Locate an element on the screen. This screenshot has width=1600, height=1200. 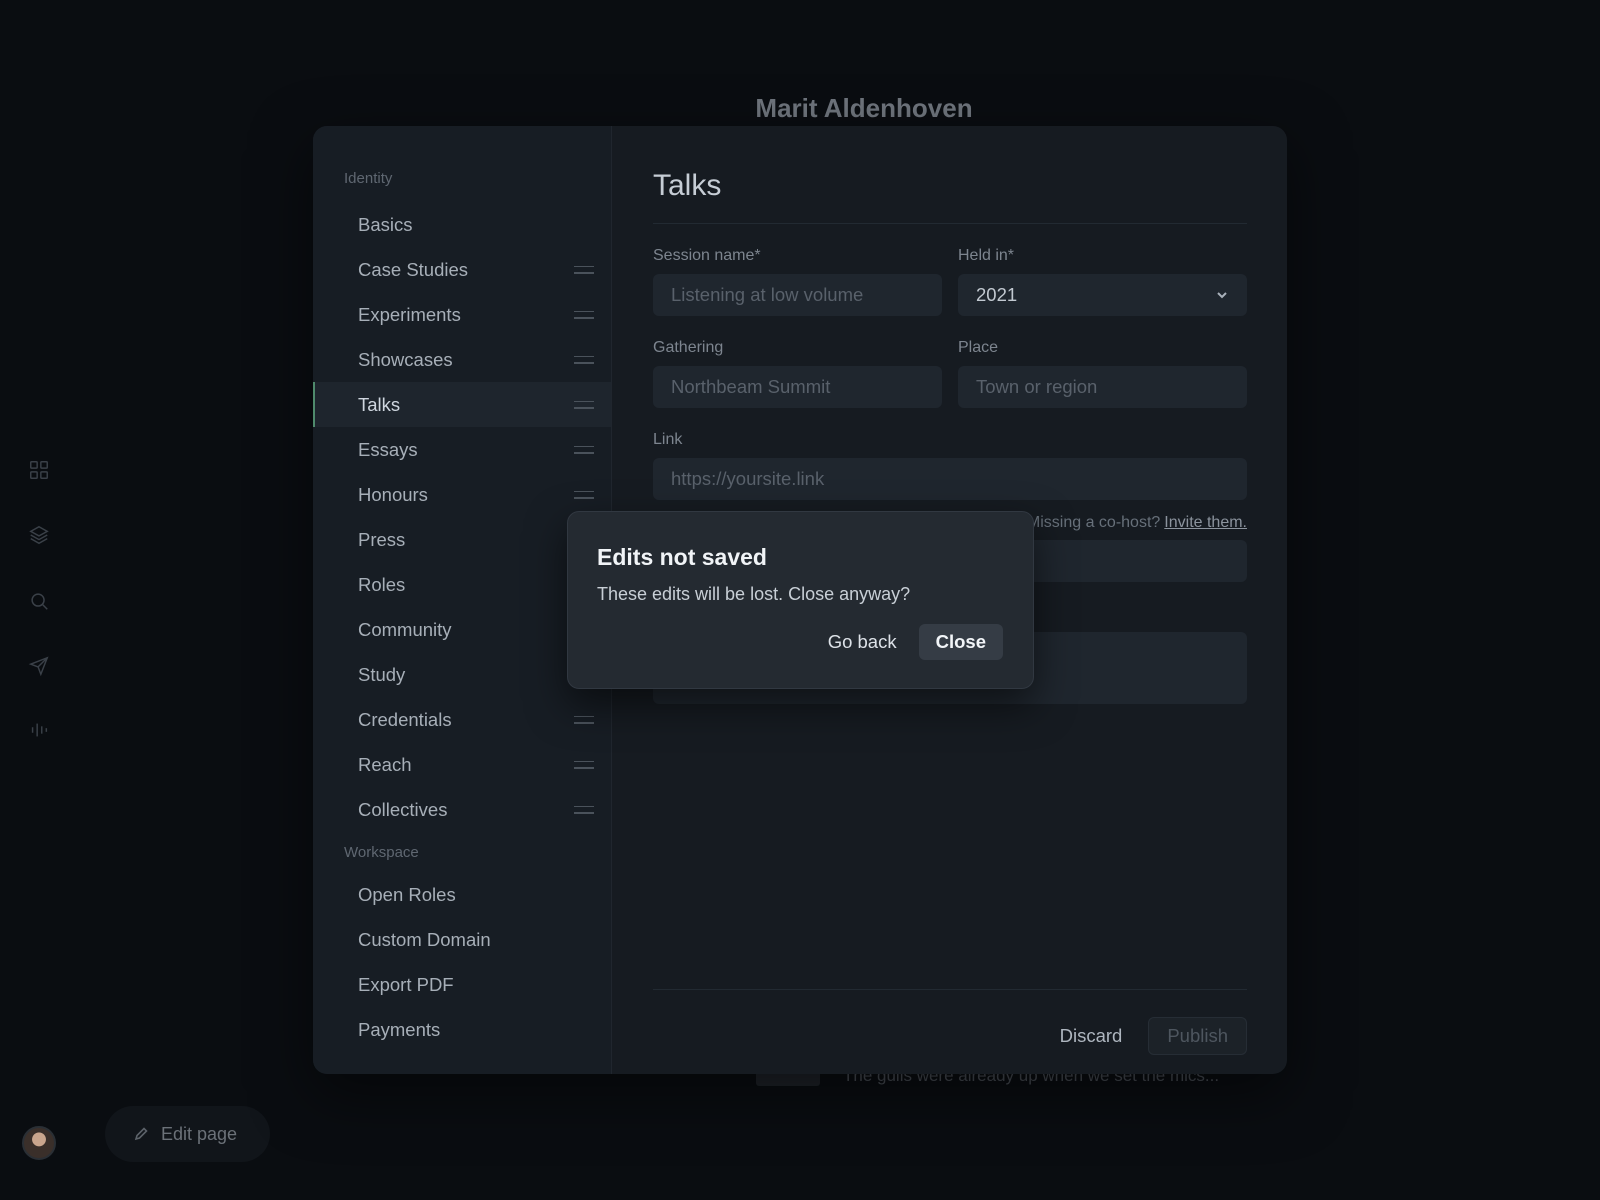
cohost-prompt: Missing a co-host? is located at coordinates (1093, 522).